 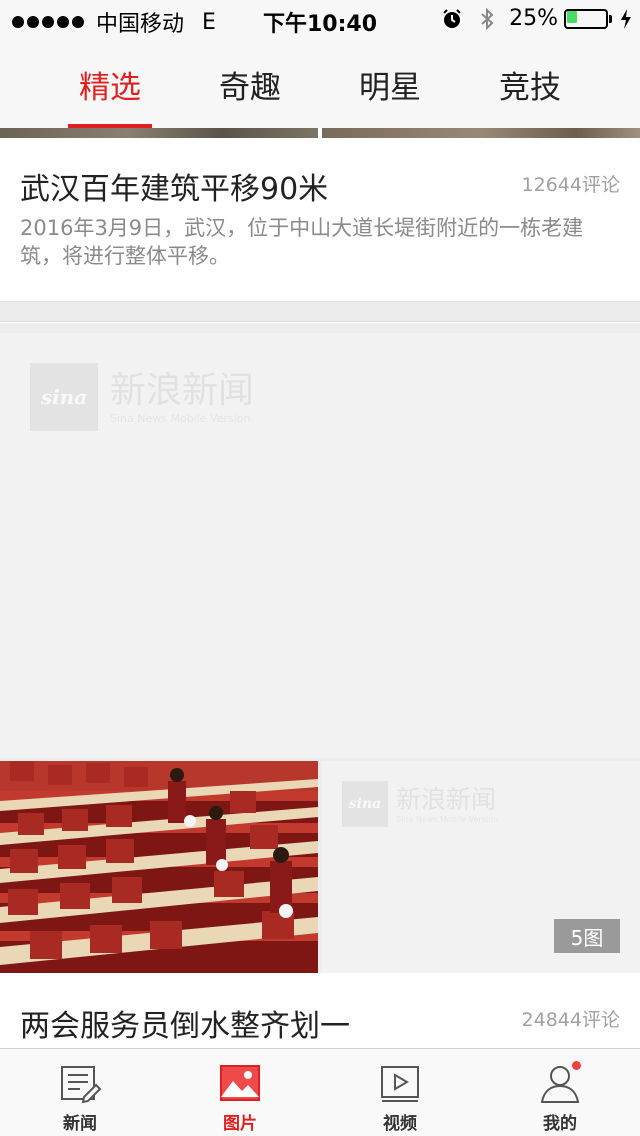 I want to click on tab-news: 新闻, so click(x=80, y=1092).